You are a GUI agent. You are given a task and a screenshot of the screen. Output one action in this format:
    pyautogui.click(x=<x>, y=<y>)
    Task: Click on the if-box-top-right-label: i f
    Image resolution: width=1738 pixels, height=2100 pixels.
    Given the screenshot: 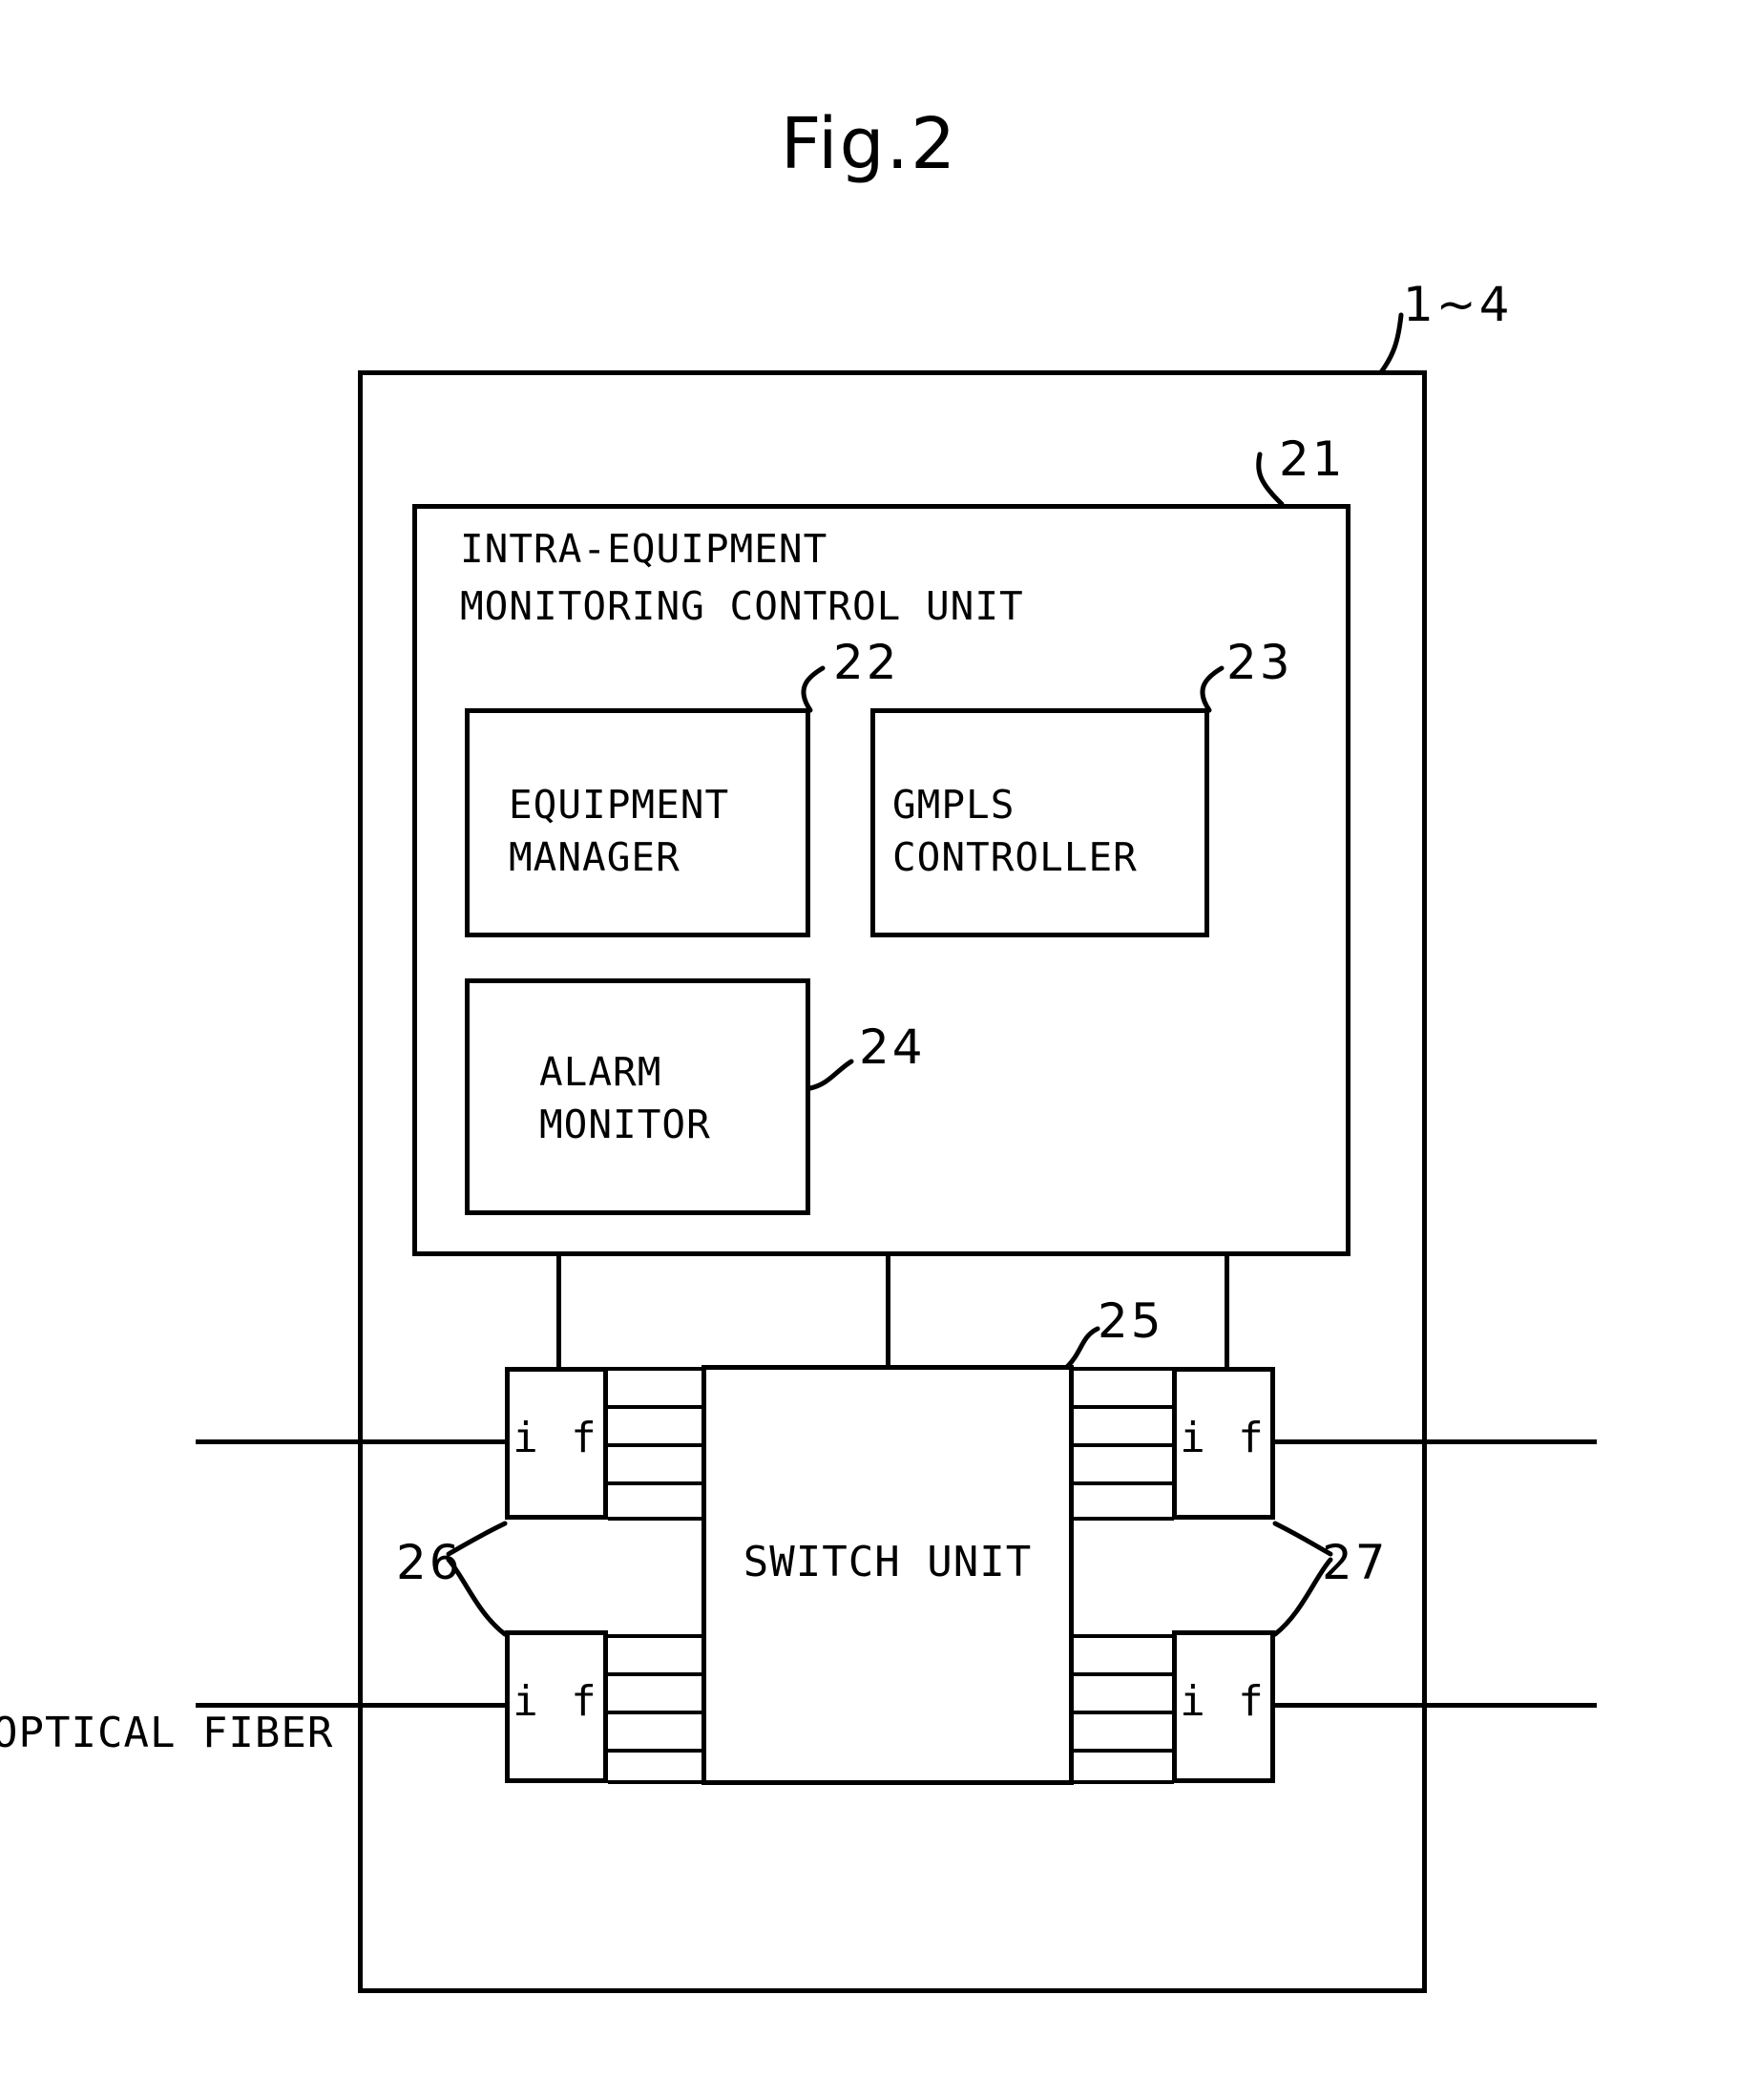 What is the action you would take?
    pyautogui.click(x=1223, y=1438)
    